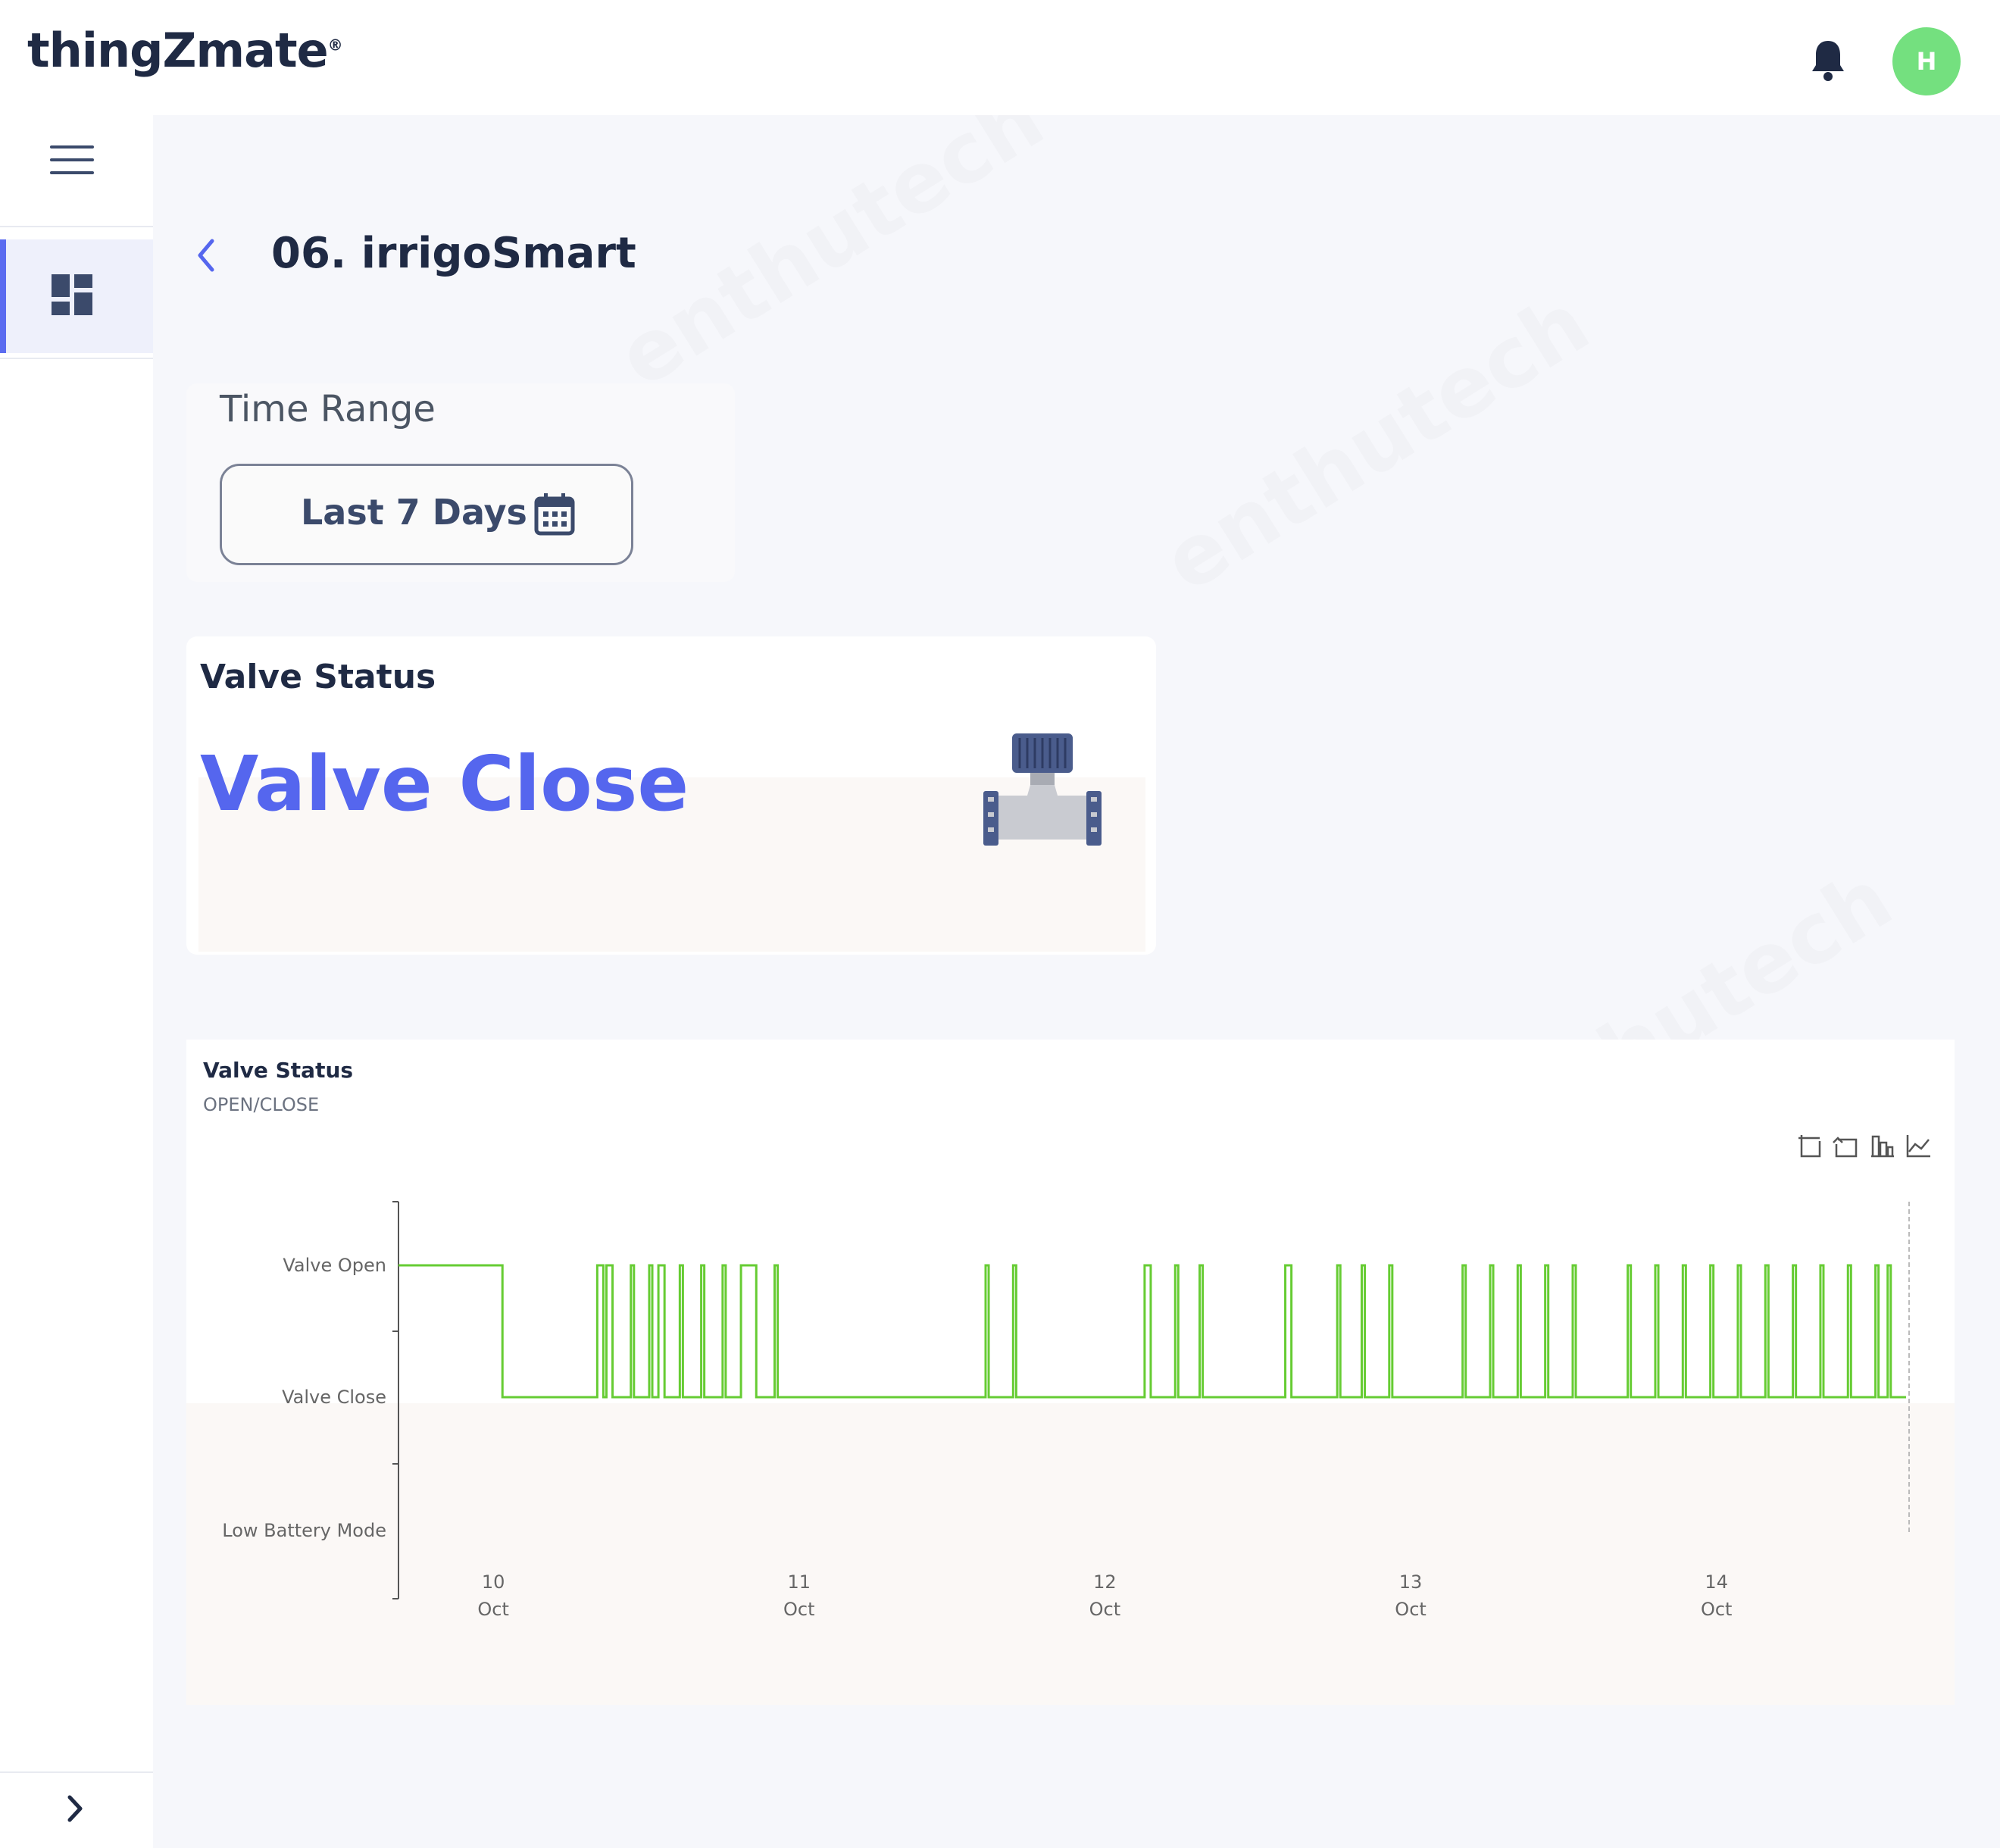  What do you see at coordinates (304, 1530) in the screenshot?
I see `y-tick-label: Low Battery Mode` at bounding box center [304, 1530].